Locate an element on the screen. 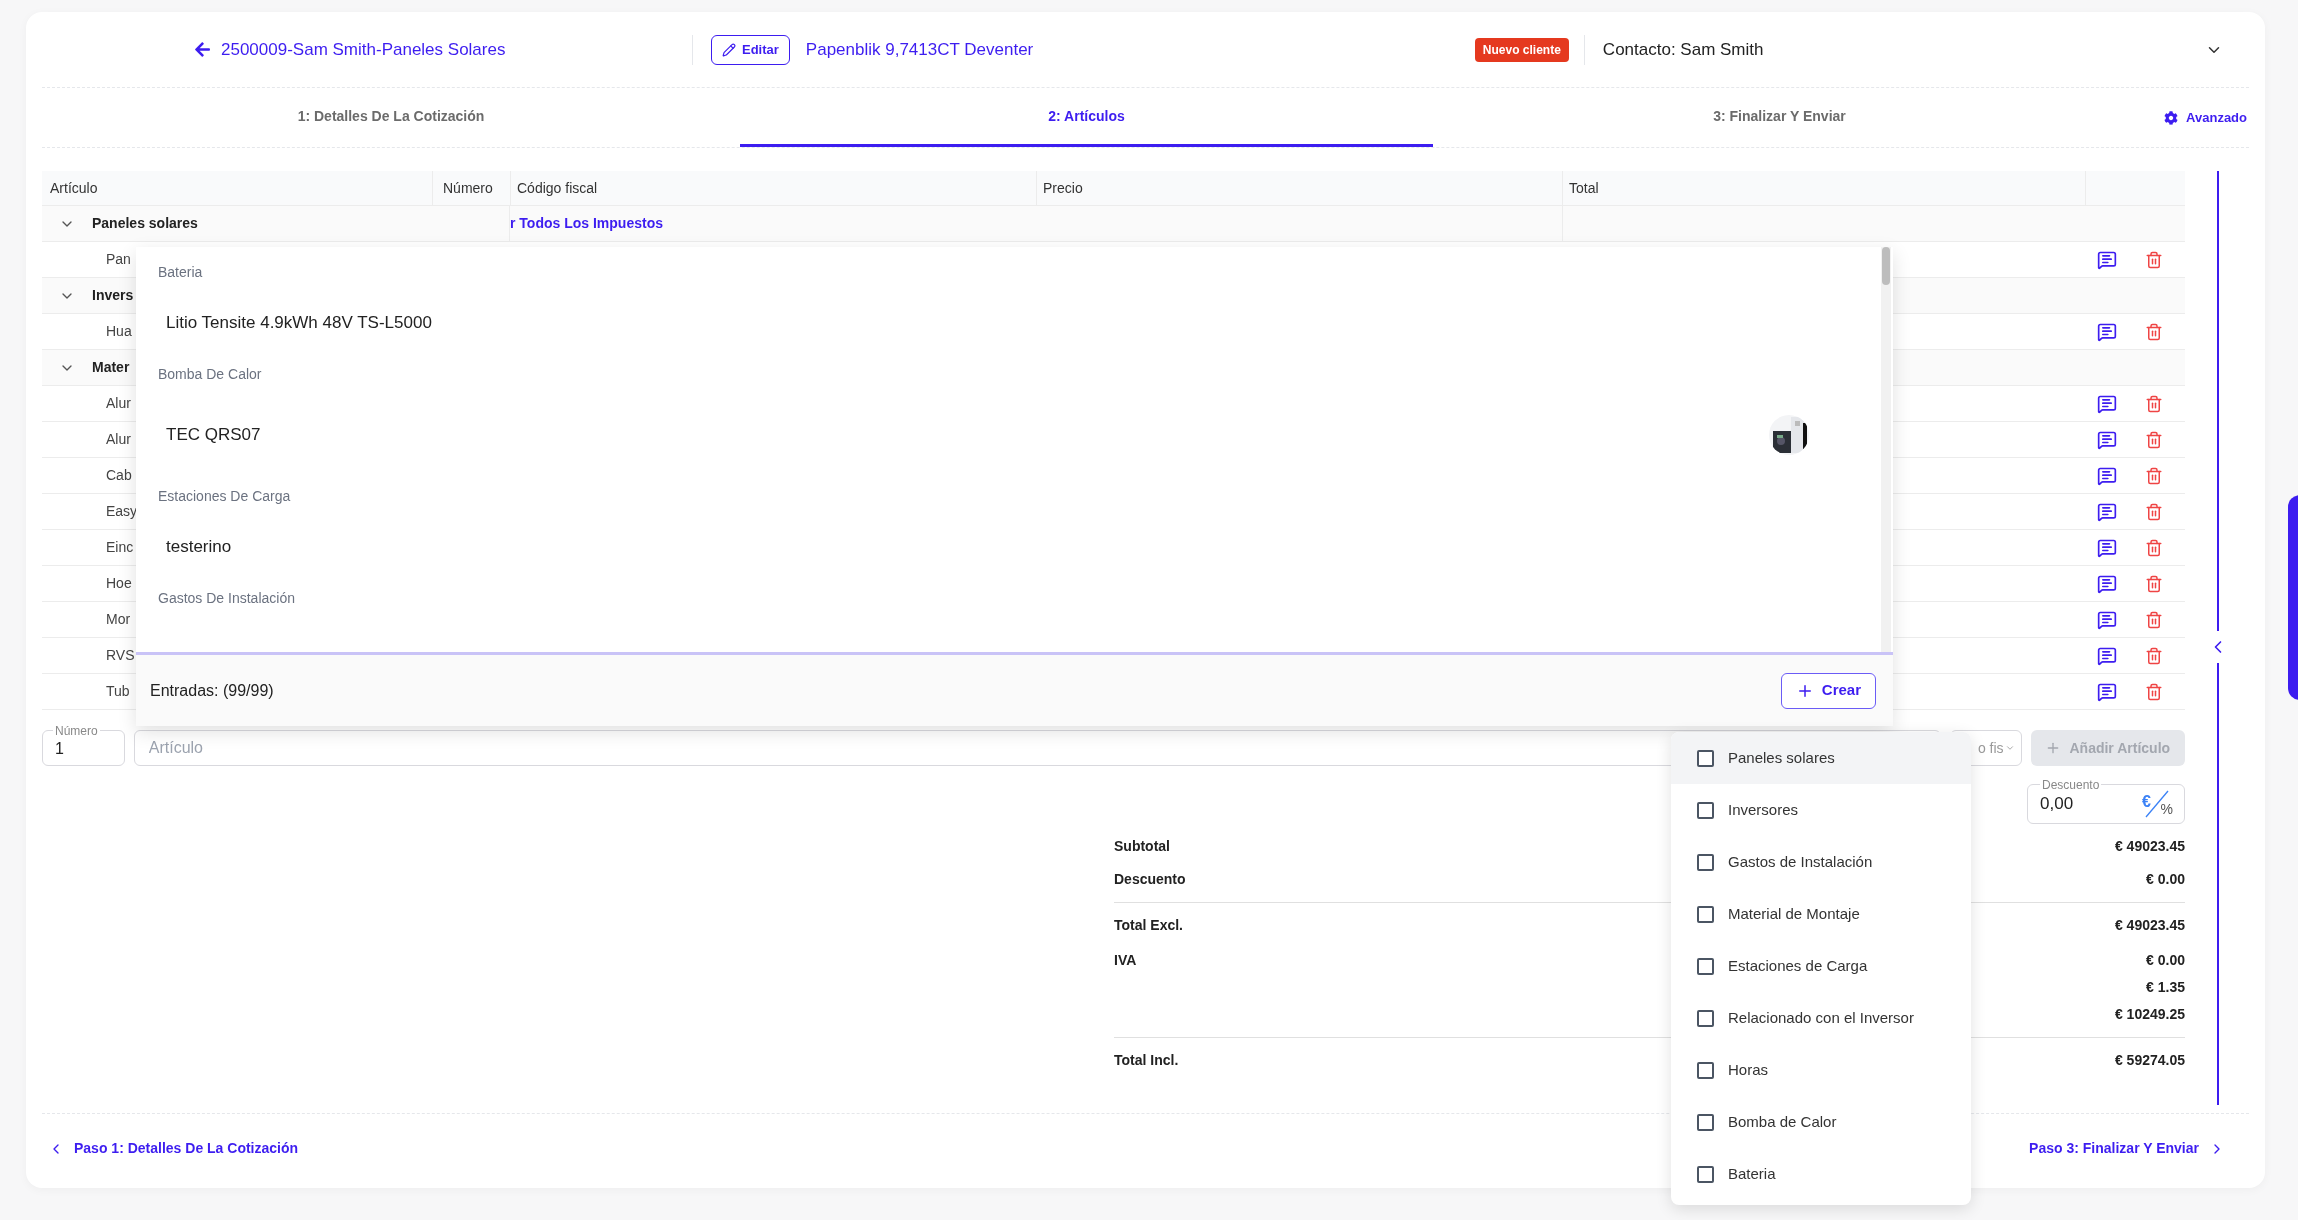 This screenshot has width=2298, height=1220. scrollbar-thumb is located at coordinates (1886, 266).